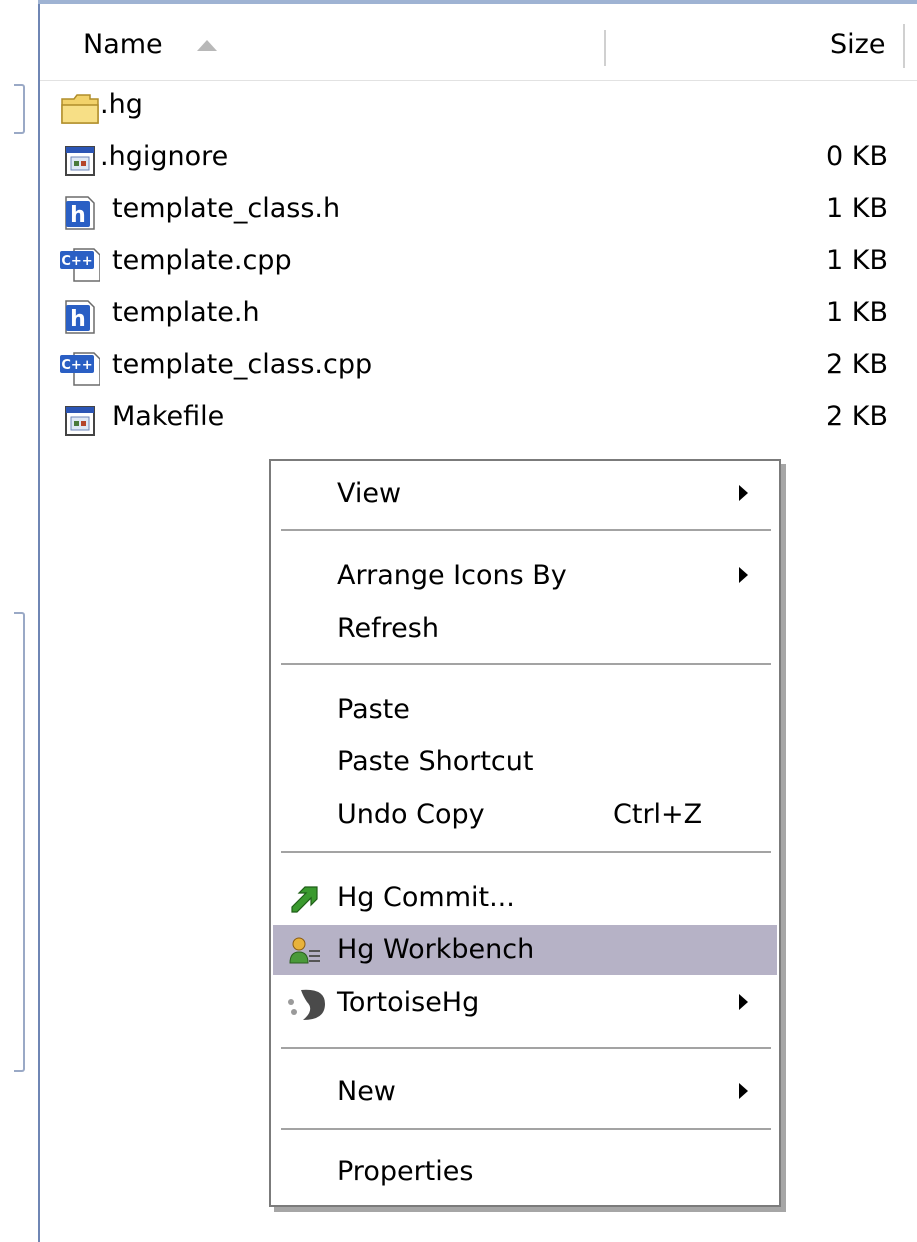  What do you see at coordinates (411, 814) in the screenshot?
I see `menu-item-label: Undo Copy` at bounding box center [411, 814].